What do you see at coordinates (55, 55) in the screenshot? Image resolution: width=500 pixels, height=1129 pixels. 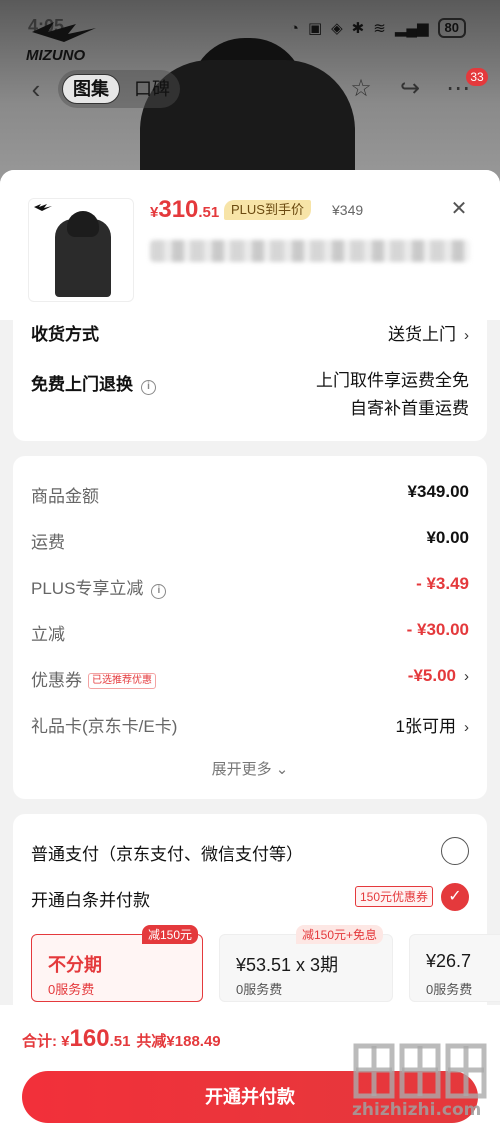 I see `svg-text: MIZUNO` at bounding box center [55, 55].